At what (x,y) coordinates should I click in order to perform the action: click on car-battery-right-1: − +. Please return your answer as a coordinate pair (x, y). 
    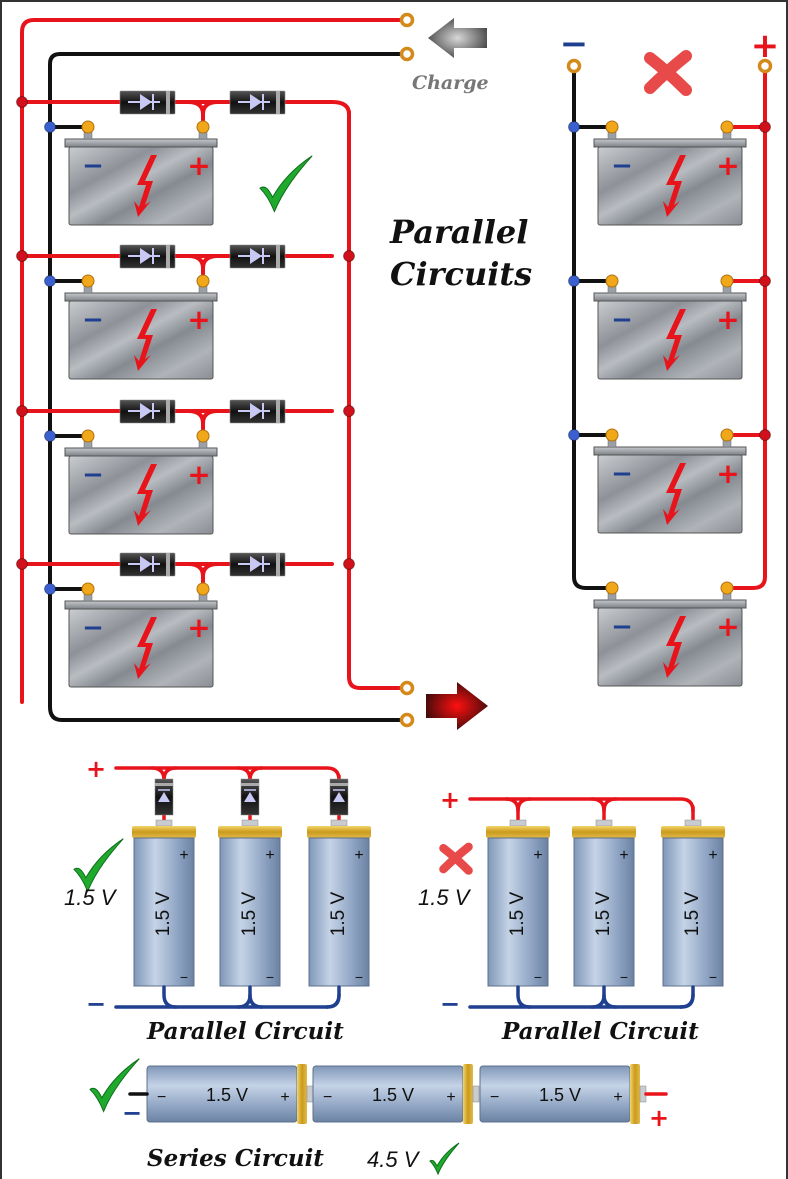
    Looking at the image, I should click on (670, 182).